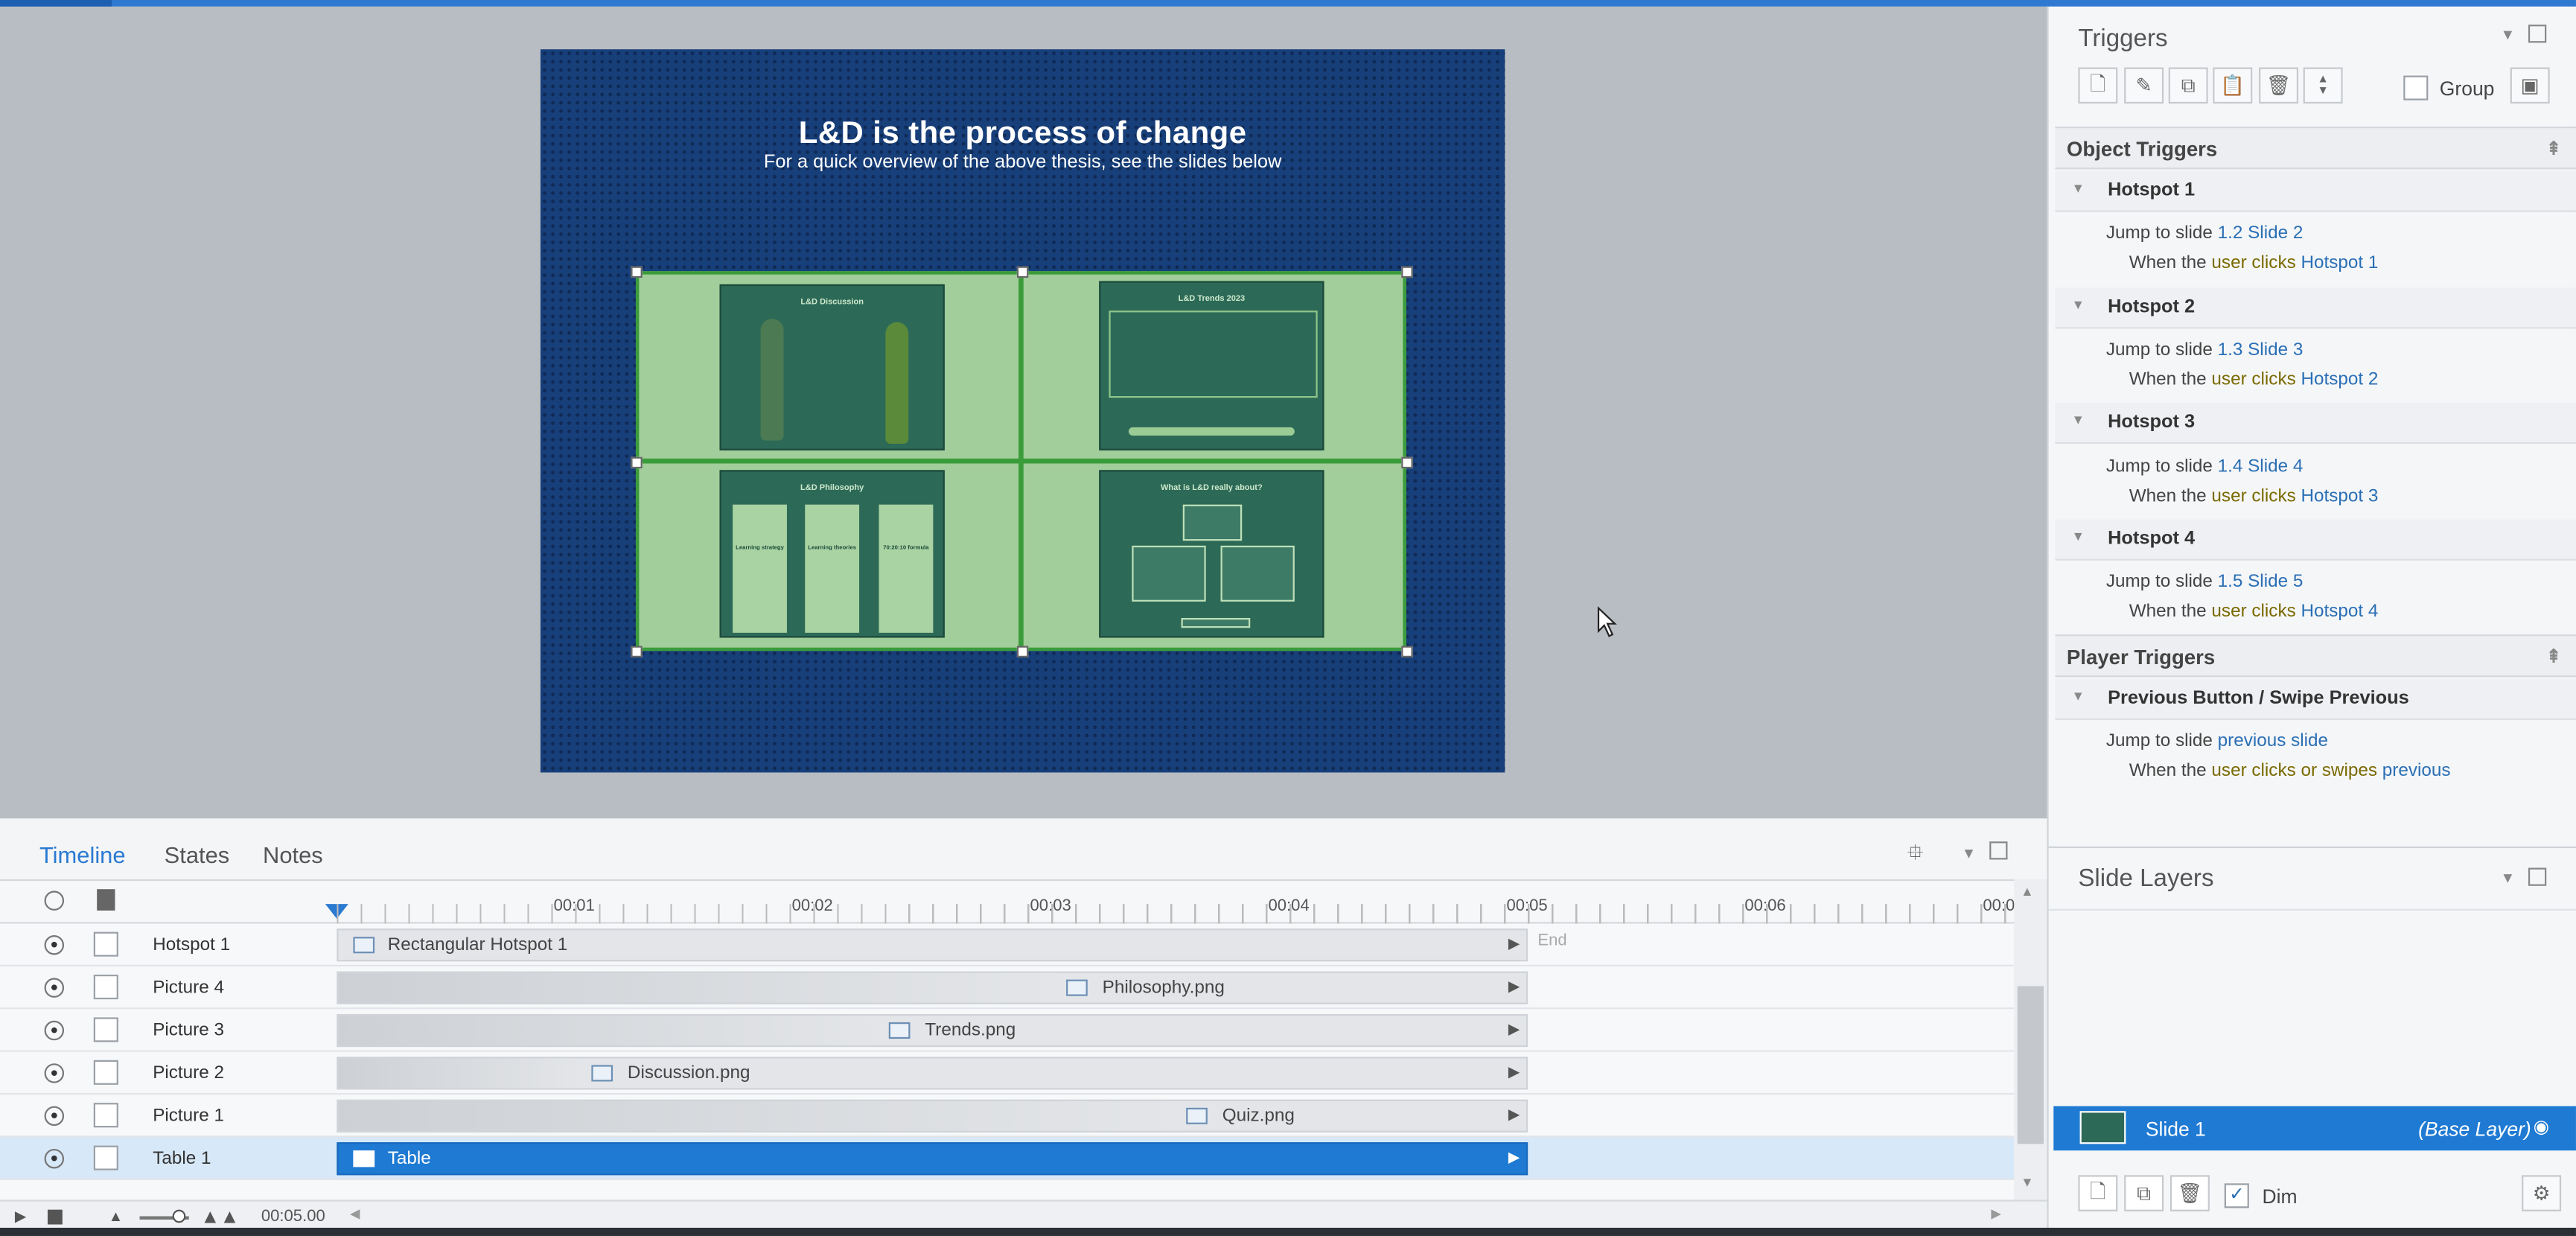 The height and width of the screenshot is (1236, 2576). I want to click on eye-icon: ◉, so click(2541, 1126).